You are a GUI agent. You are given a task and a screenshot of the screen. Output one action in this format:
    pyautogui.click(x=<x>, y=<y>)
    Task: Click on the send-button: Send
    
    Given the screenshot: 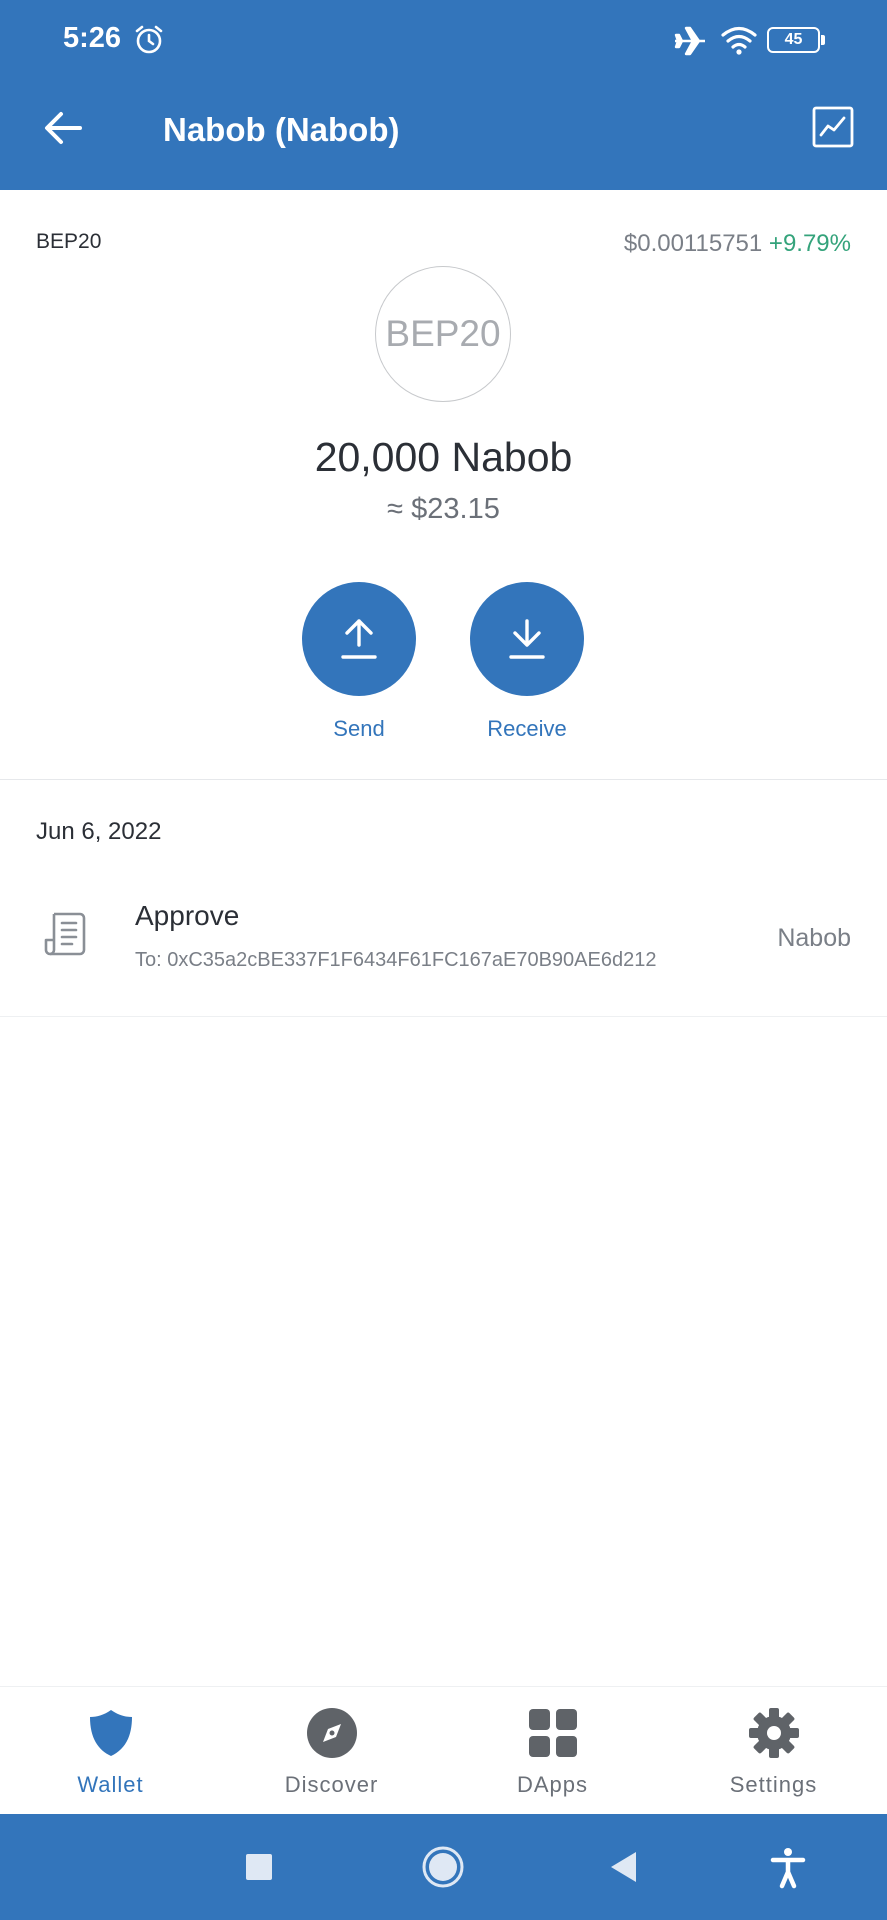 What is the action you would take?
    pyautogui.click(x=359, y=662)
    